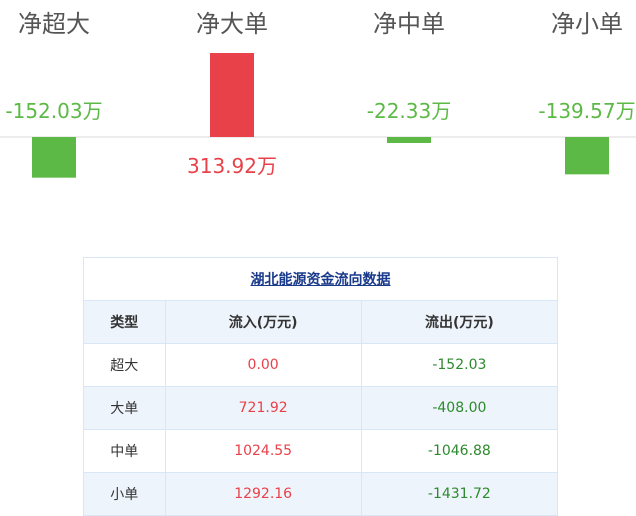  I want to click on table-row: 中单 1024.55 -1046.88, so click(321, 451).